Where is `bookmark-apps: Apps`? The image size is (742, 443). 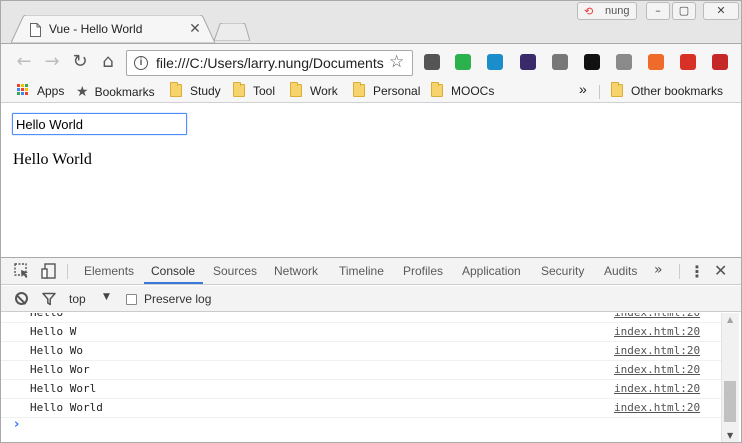
bookmark-apps: Apps is located at coordinates (40, 91).